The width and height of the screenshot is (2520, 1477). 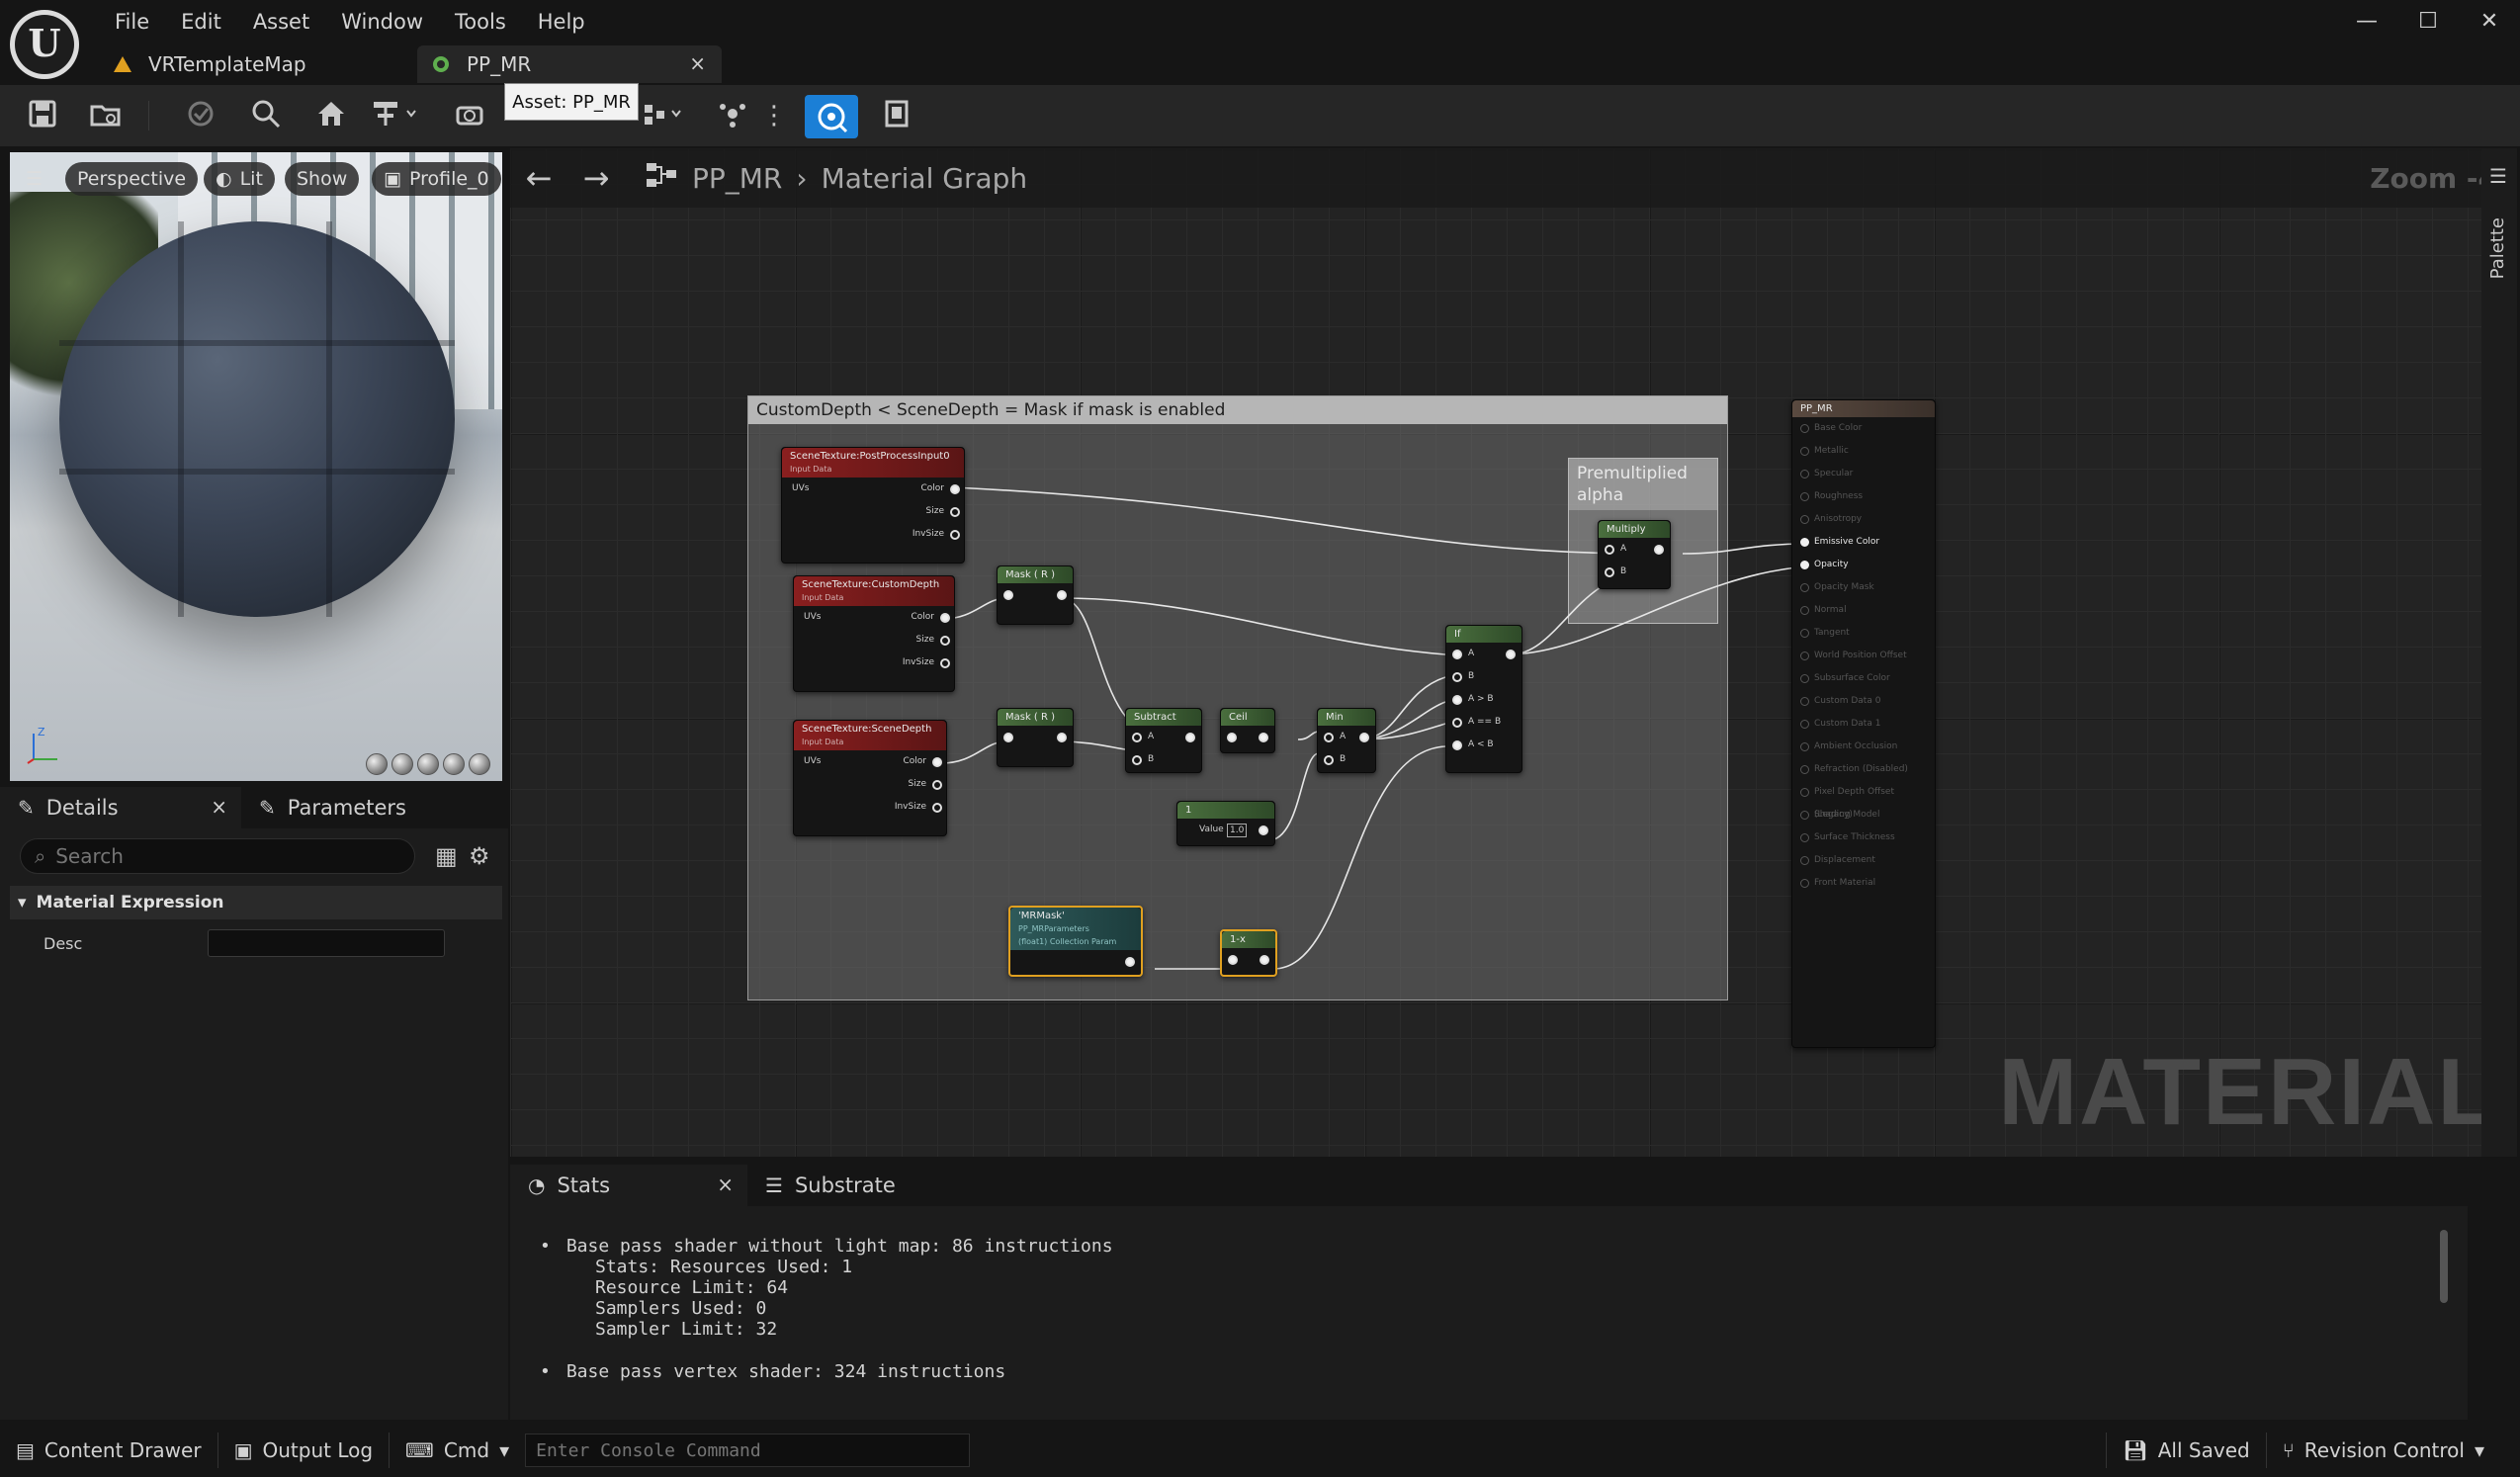 I want to click on custom-mesh-icon, so click(x=479, y=764).